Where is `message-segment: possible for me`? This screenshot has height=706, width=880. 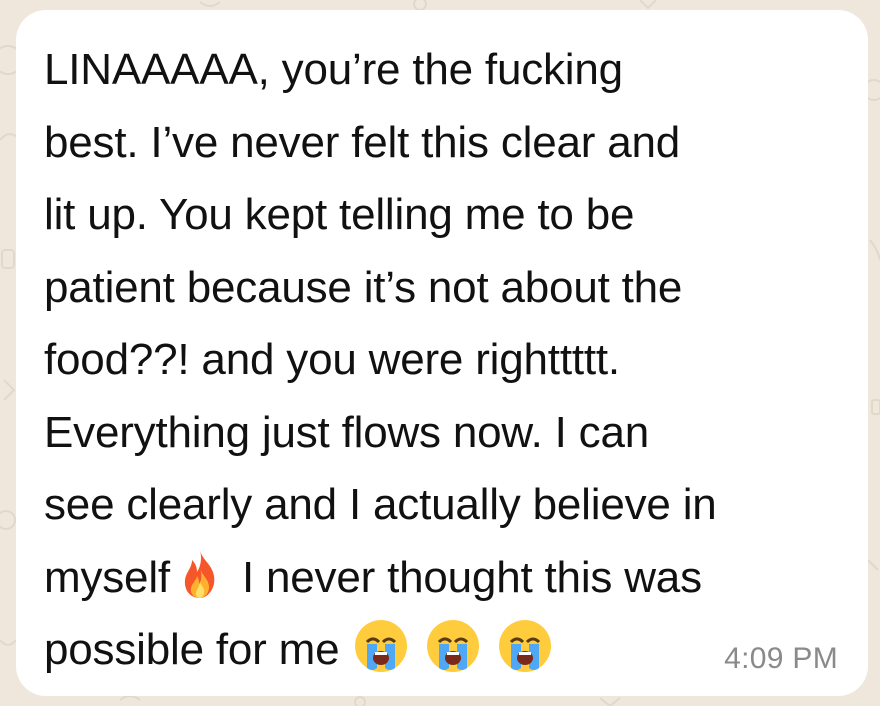
message-segment: possible for me is located at coordinates (192, 649).